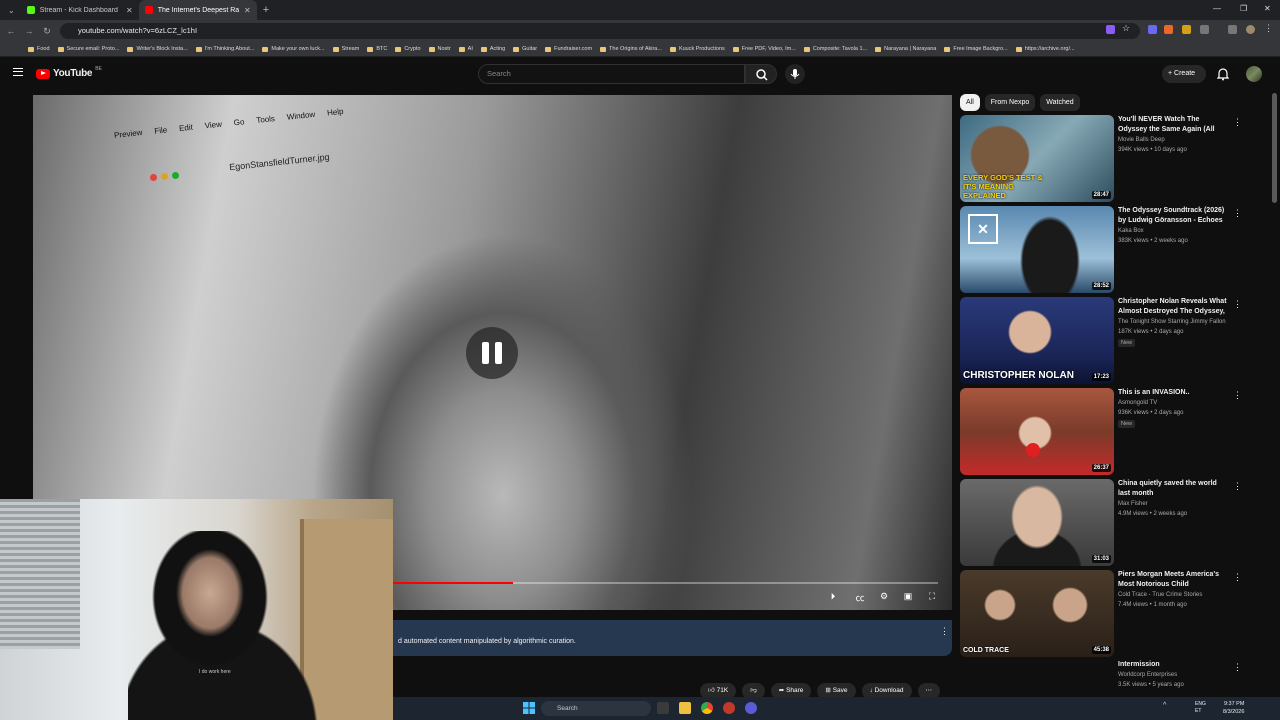 The height and width of the screenshot is (720, 1280). What do you see at coordinates (69, 72) in the screenshot?
I see `youtube-logo: YouTube BE` at bounding box center [69, 72].